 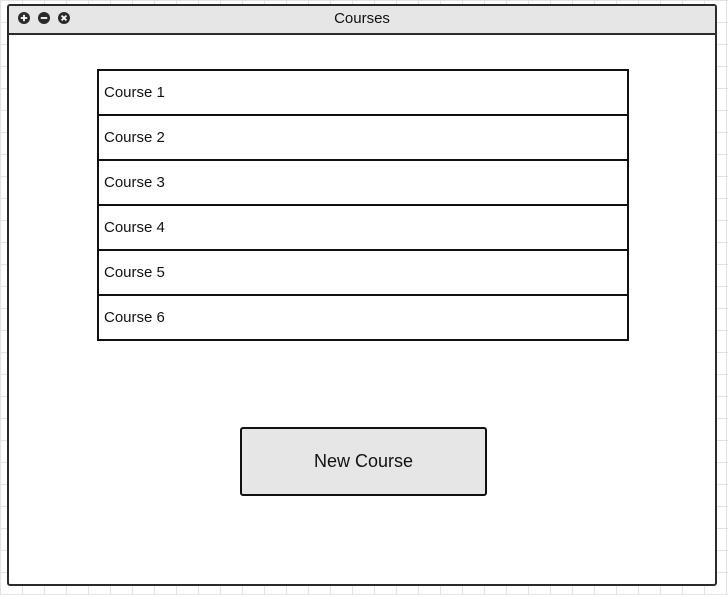 What do you see at coordinates (363, 318) in the screenshot?
I see `course-list-item: Course 6` at bounding box center [363, 318].